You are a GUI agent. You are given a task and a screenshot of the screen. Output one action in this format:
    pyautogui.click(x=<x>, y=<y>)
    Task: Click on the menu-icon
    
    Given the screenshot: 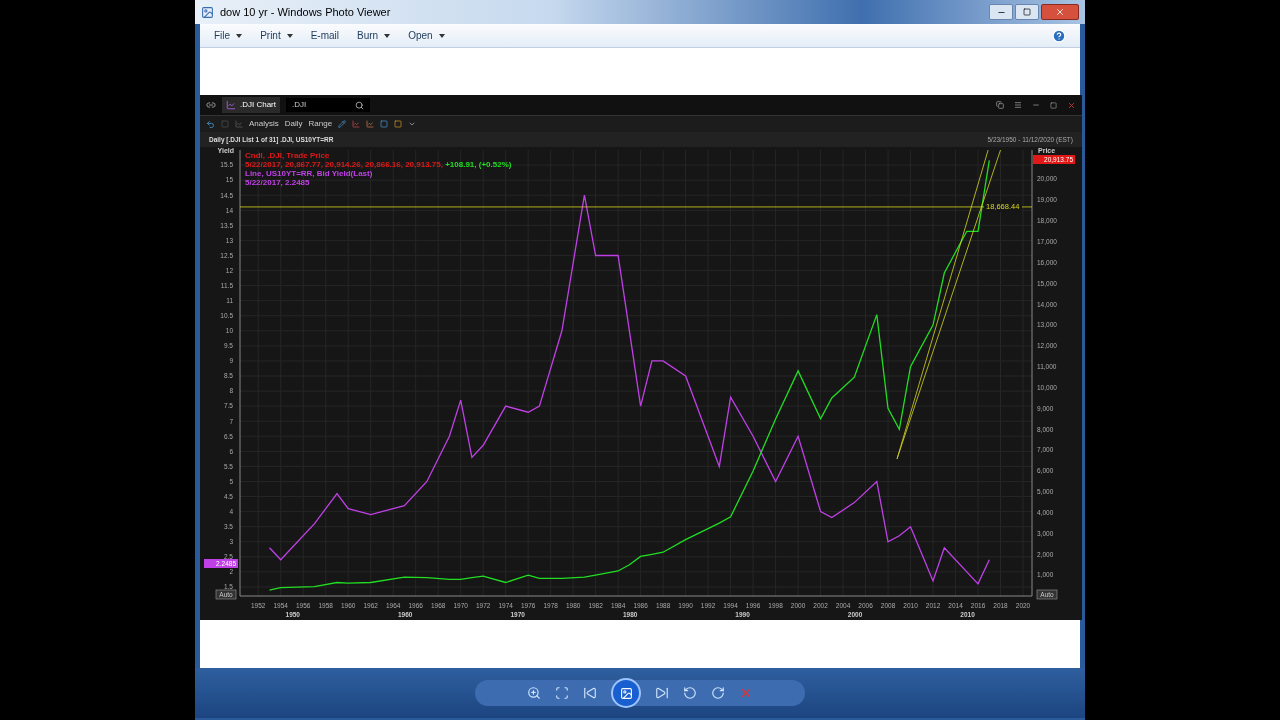 What is the action you would take?
    pyautogui.click(x=1018, y=105)
    